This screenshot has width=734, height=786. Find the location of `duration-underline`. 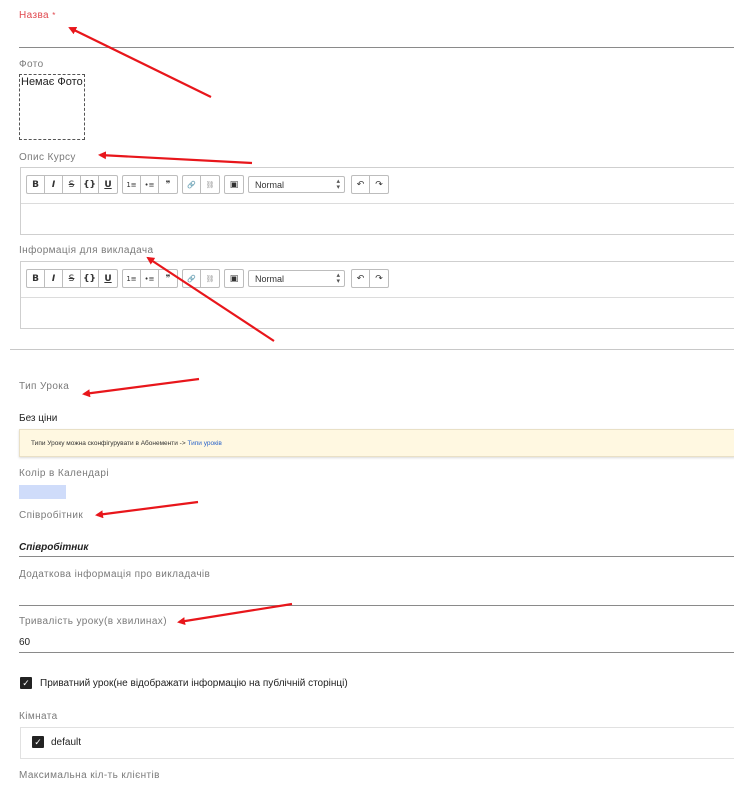

duration-underline is located at coordinates (376, 652).